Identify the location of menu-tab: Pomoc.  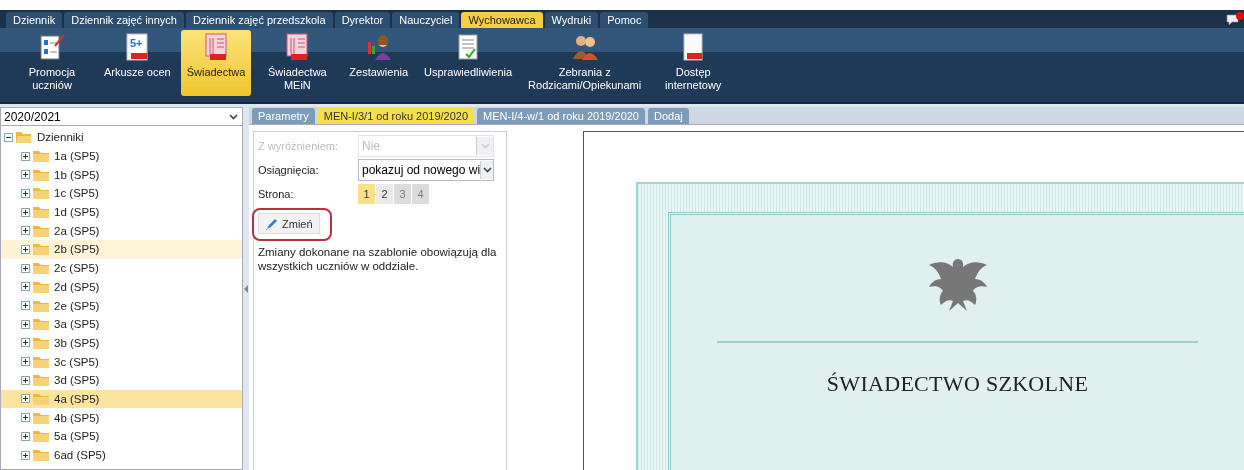
(624, 20).